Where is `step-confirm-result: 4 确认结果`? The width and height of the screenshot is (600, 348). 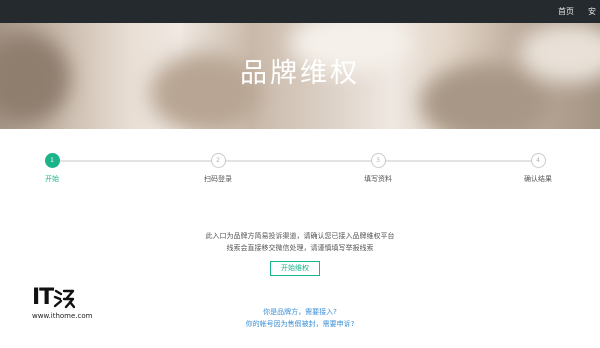
step-confirm-result: 4 确认结果 is located at coordinates (538, 168).